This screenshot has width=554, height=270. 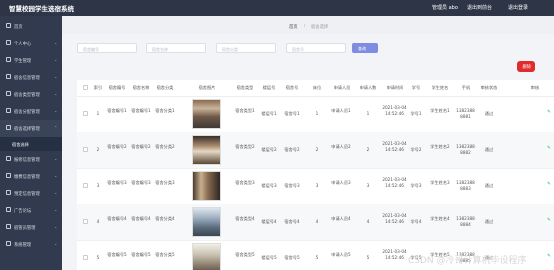 What do you see at coordinates (31, 227) in the screenshot?
I see `sidebar-item-managers: 宿管员管理 ⌄` at bounding box center [31, 227].